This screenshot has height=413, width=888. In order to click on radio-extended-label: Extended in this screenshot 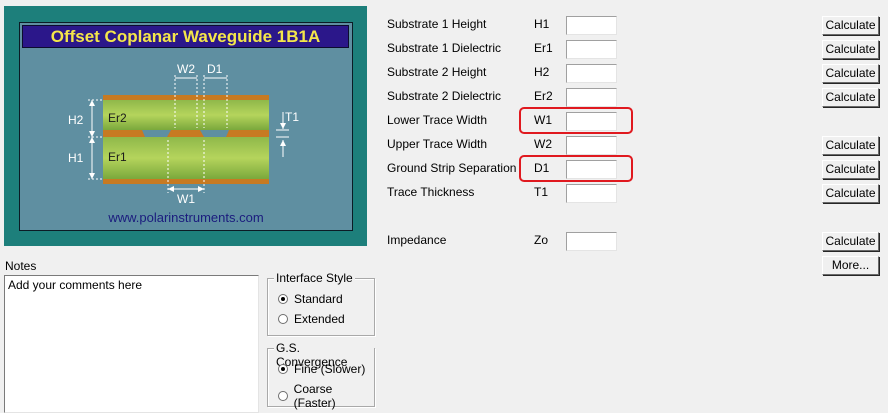, I will do `click(319, 319)`.